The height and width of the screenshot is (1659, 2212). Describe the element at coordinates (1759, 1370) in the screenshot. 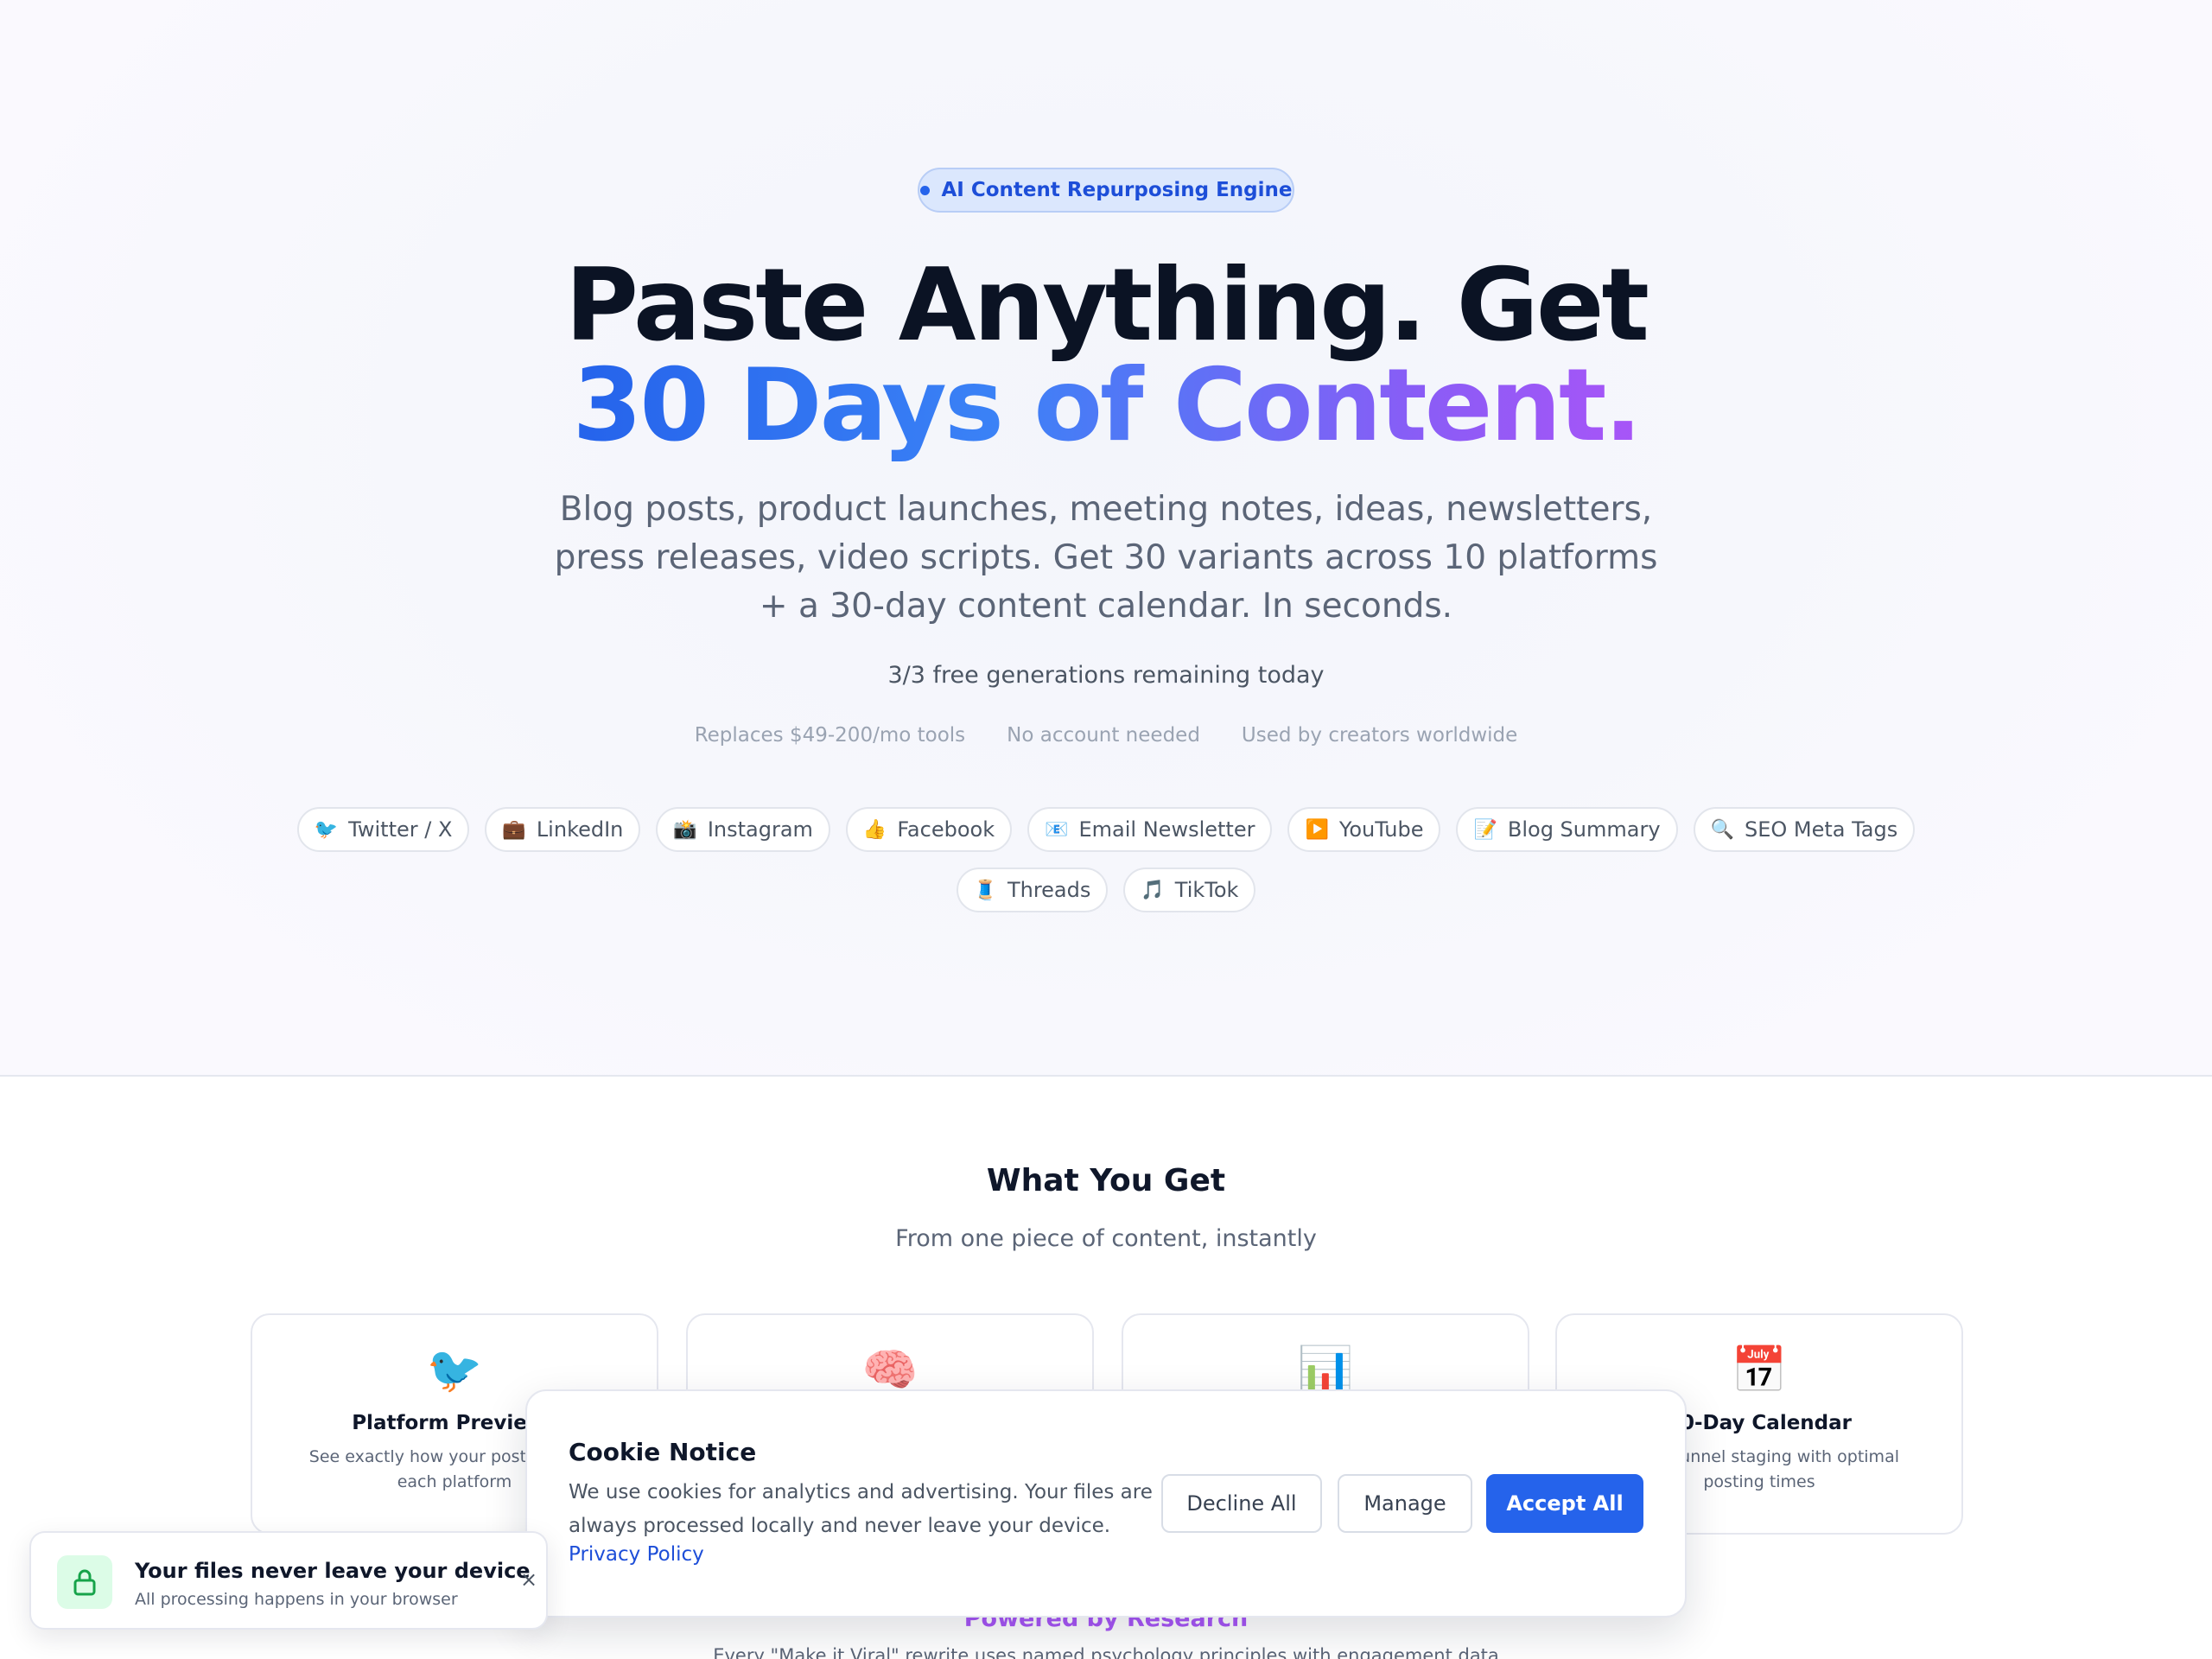

I see `calendar-icon: 📅` at that location.